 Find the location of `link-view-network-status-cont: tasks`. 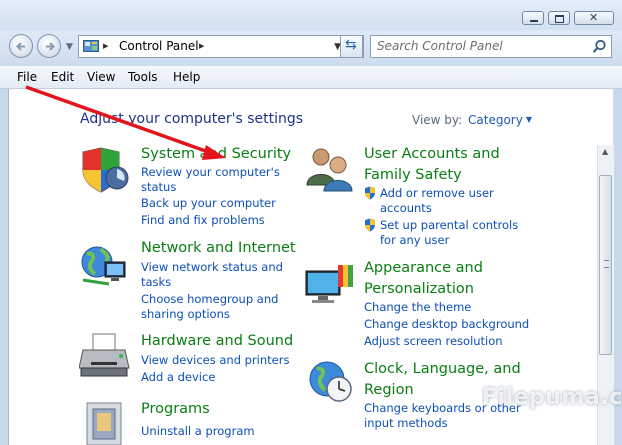

link-view-network-status-cont: tasks is located at coordinates (156, 282).